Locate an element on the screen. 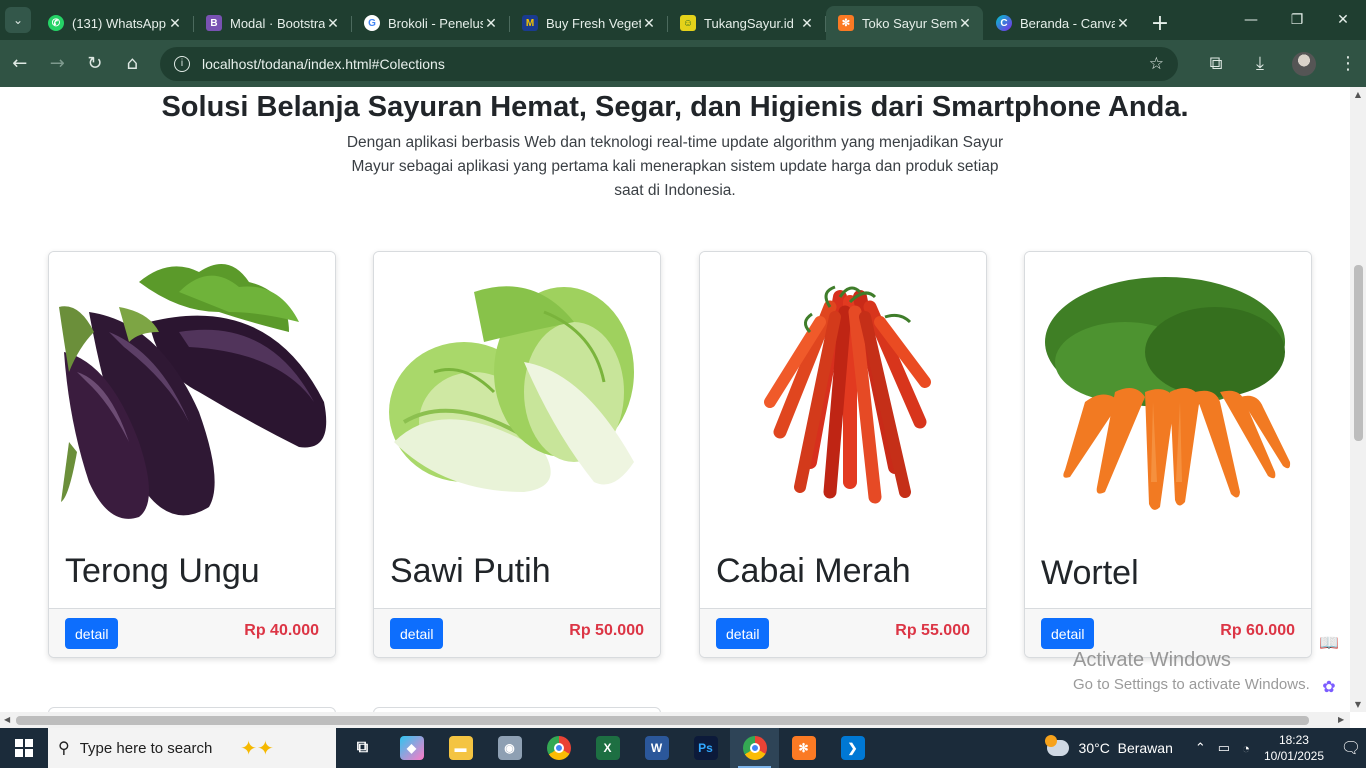  profile-button is located at coordinates (1304, 64).